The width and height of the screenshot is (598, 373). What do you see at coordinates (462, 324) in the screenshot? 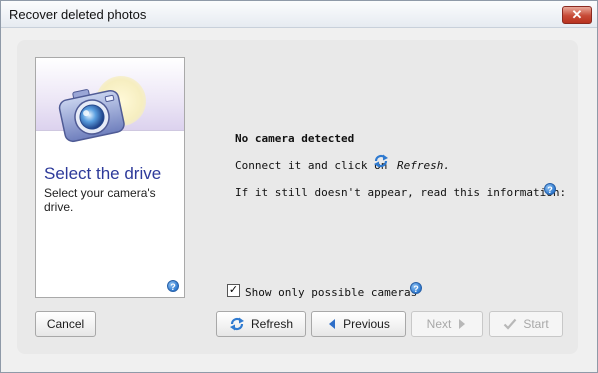
I see `arrow-right-icon` at bounding box center [462, 324].